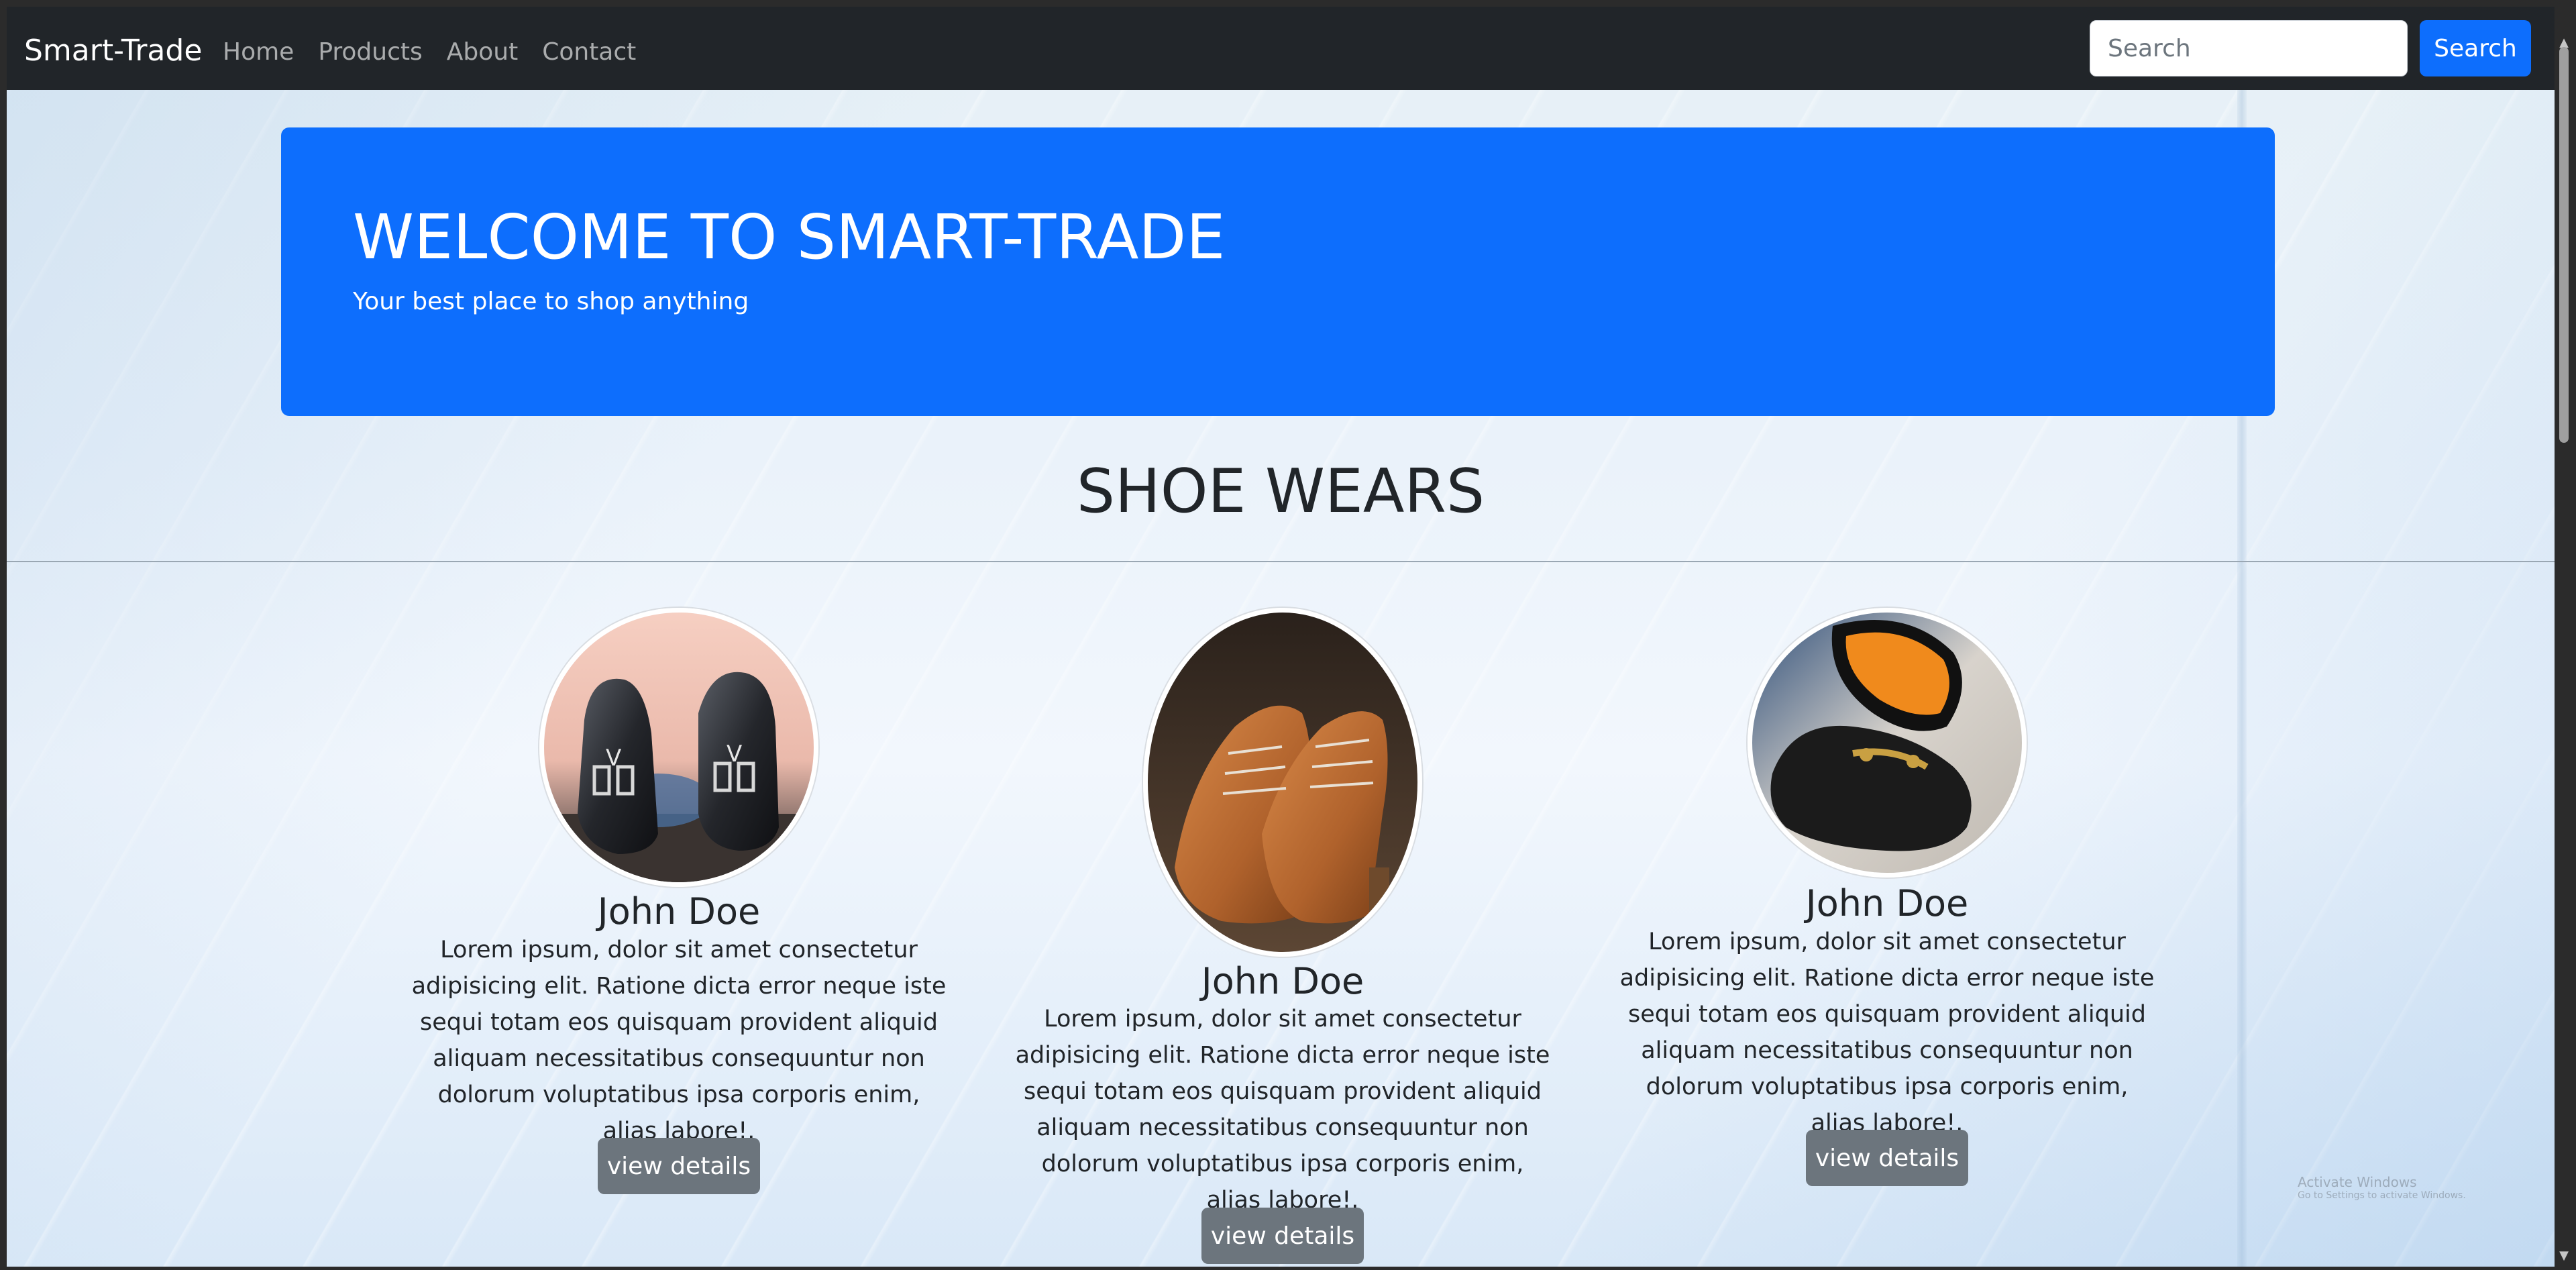 The height and width of the screenshot is (1270, 2576). What do you see at coordinates (2564, 1256) in the screenshot?
I see `scroll-down-arrow-icon: ▼` at bounding box center [2564, 1256].